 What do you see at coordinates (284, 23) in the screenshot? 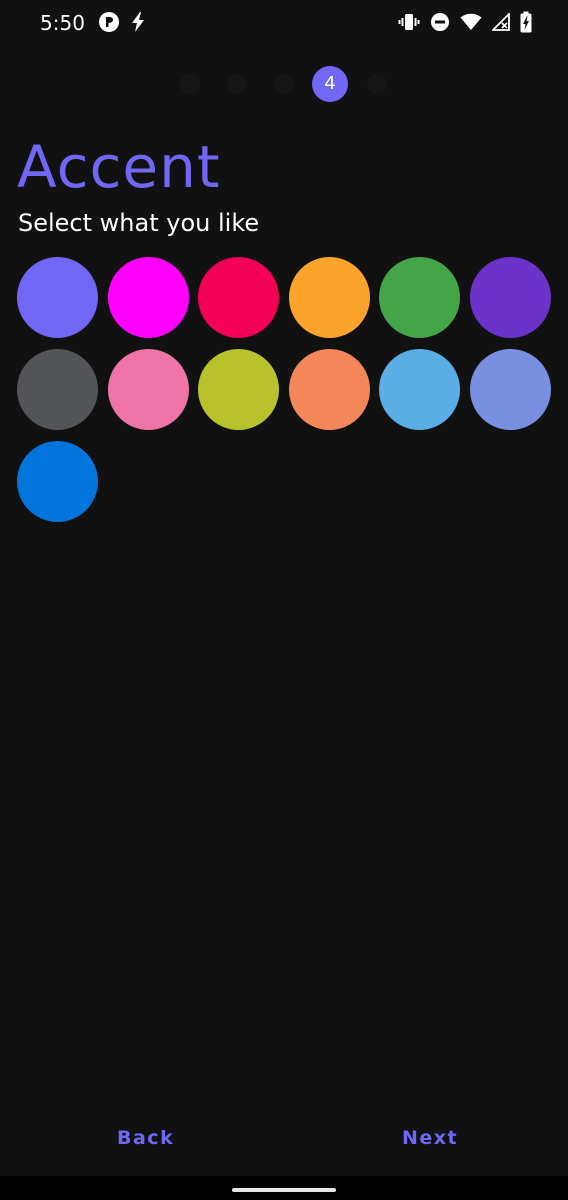
I see `status-bar: 5:50` at bounding box center [284, 23].